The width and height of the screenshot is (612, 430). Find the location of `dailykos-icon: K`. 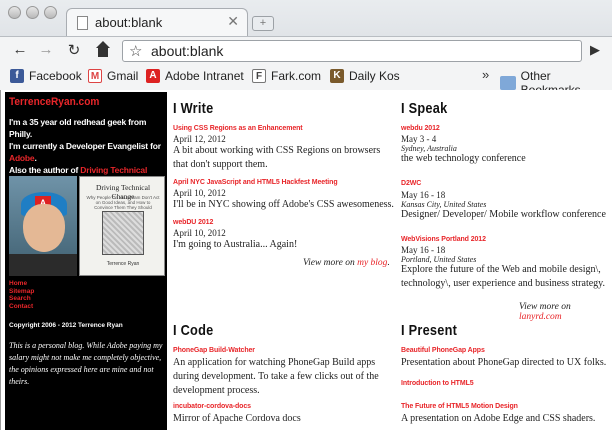

dailykos-icon: K is located at coordinates (337, 76).